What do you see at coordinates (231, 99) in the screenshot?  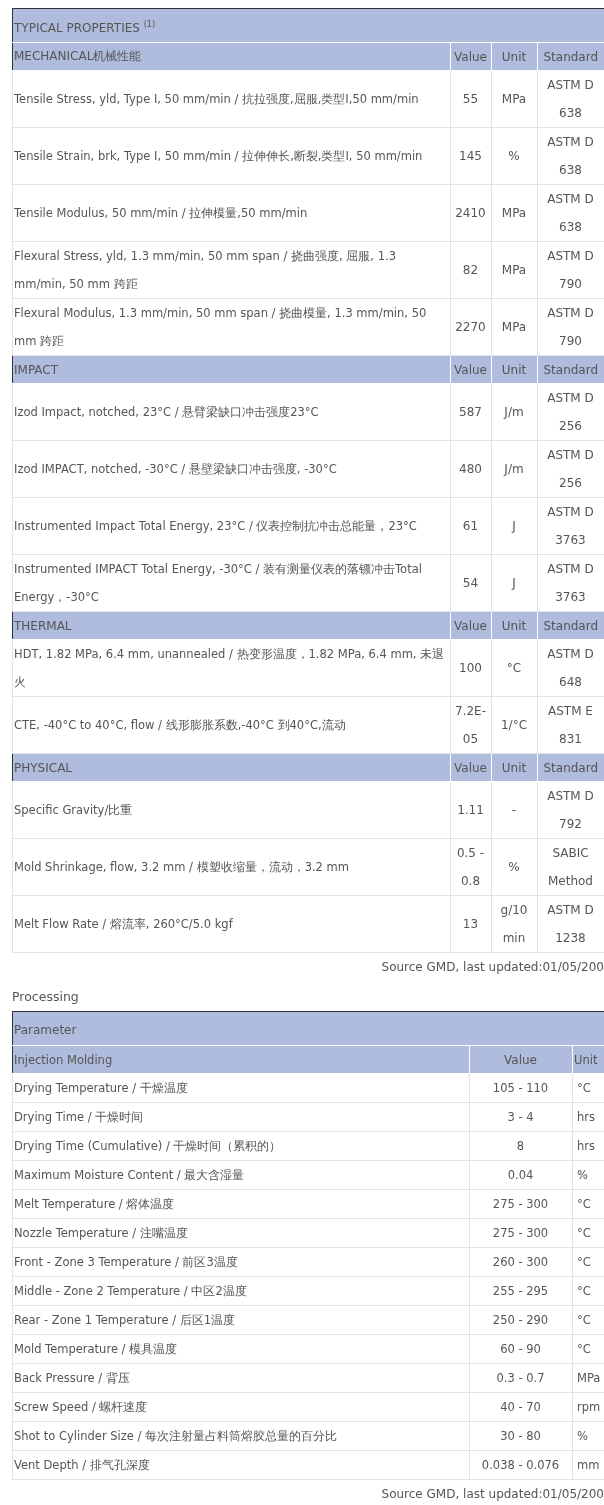 I see `property-name: Tensile Stress, yld, Type I, 50 mm/min / 抗拉强度,屈服,类型I,50 mm/min` at bounding box center [231, 99].